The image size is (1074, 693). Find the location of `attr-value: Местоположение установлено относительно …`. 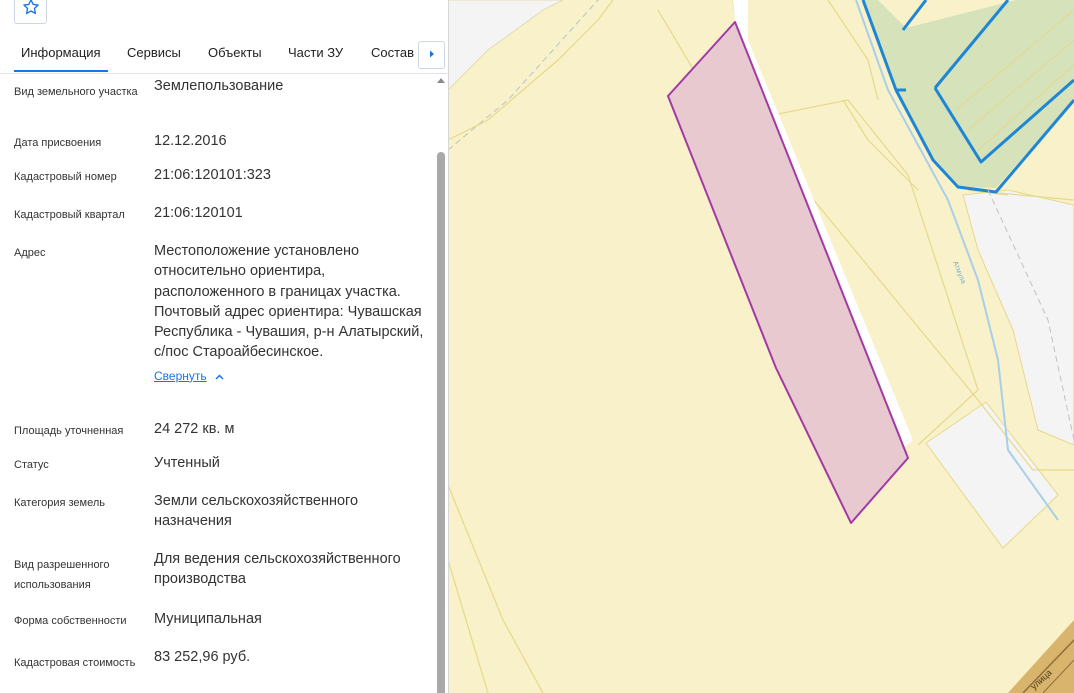

attr-value: Местоположение установлено относительно … is located at coordinates (289, 302).